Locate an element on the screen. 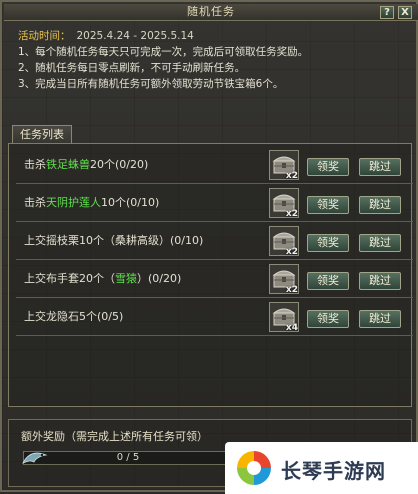 This screenshot has height=494, width=418. rule-line: 2、随机任务每日零点刷新，不可手动刷新任务。 is located at coordinates (132, 68).